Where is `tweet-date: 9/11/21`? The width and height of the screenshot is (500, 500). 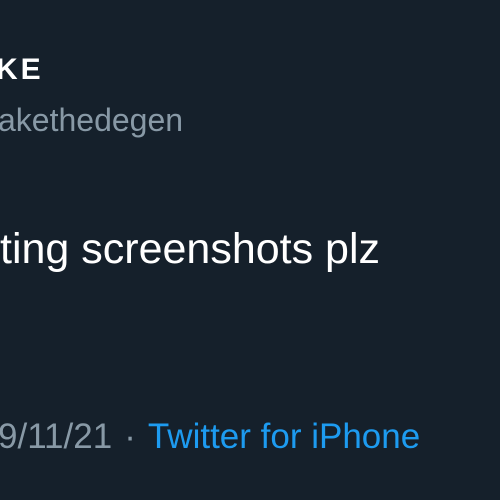
tweet-date: 9/11/21 is located at coordinates (56, 436).